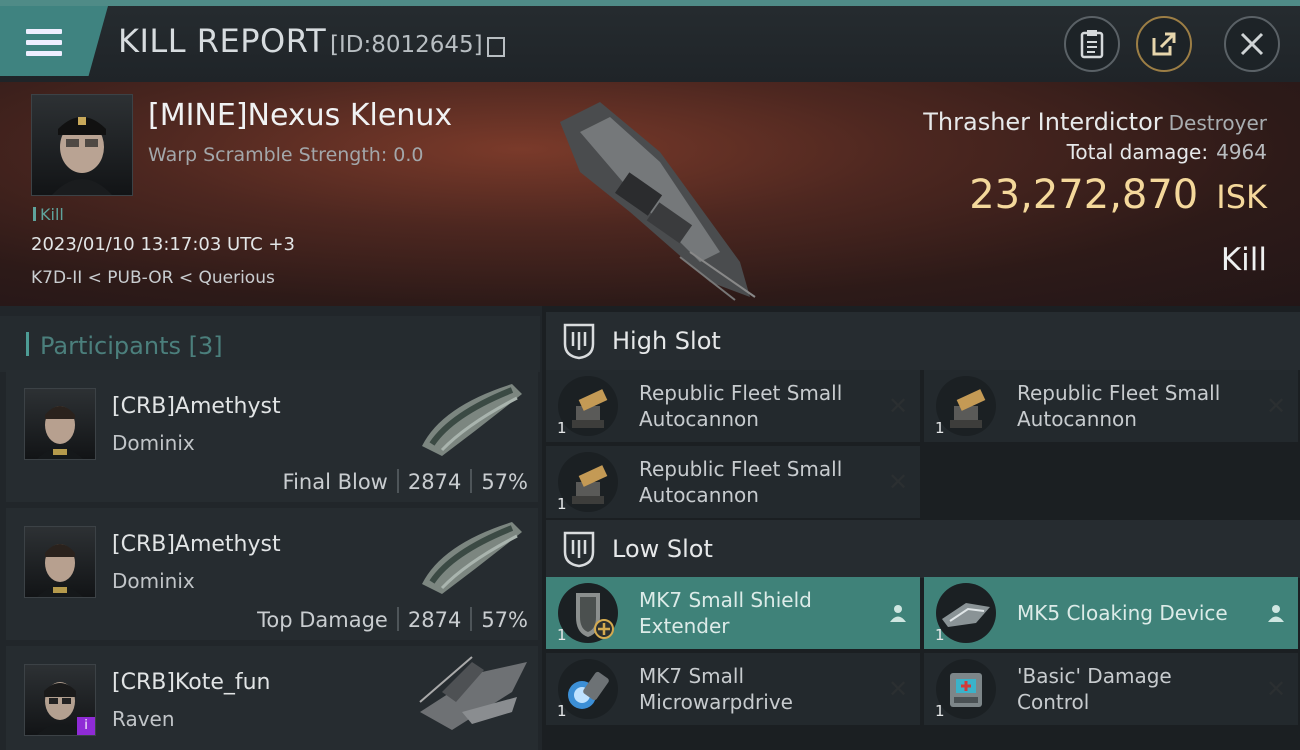 This screenshot has height=750, width=1300. What do you see at coordinates (658, 201) in the screenshot?
I see `thrasher-ship-icon` at bounding box center [658, 201].